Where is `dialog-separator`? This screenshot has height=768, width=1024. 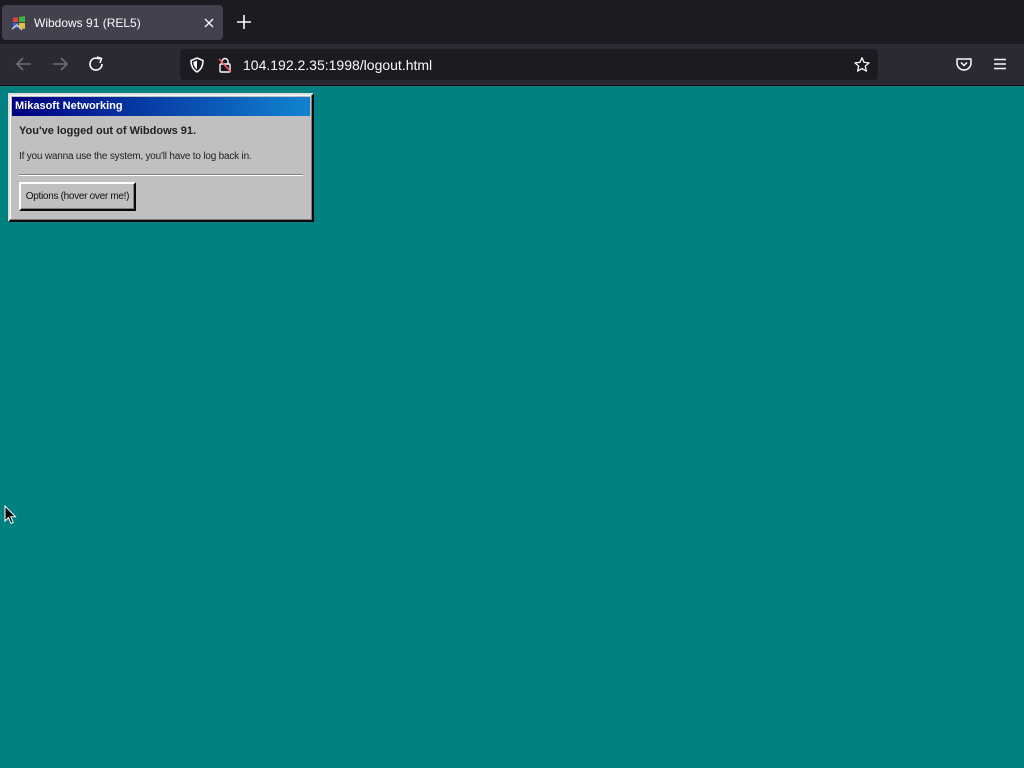 dialog-separator is located at coordinates (161, 175).